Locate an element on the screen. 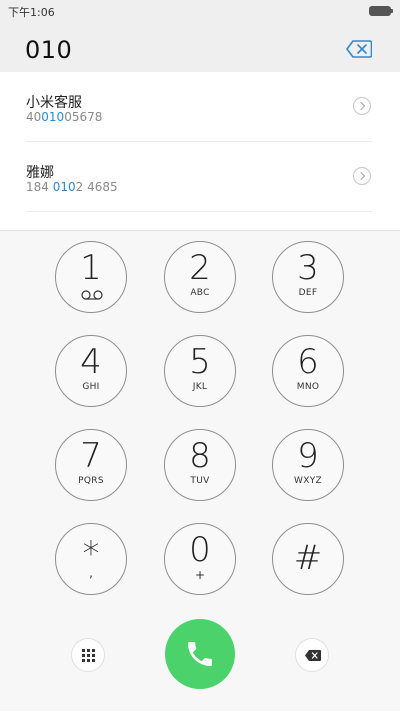  key-letters: JKL is located at coordinates (200, 387).